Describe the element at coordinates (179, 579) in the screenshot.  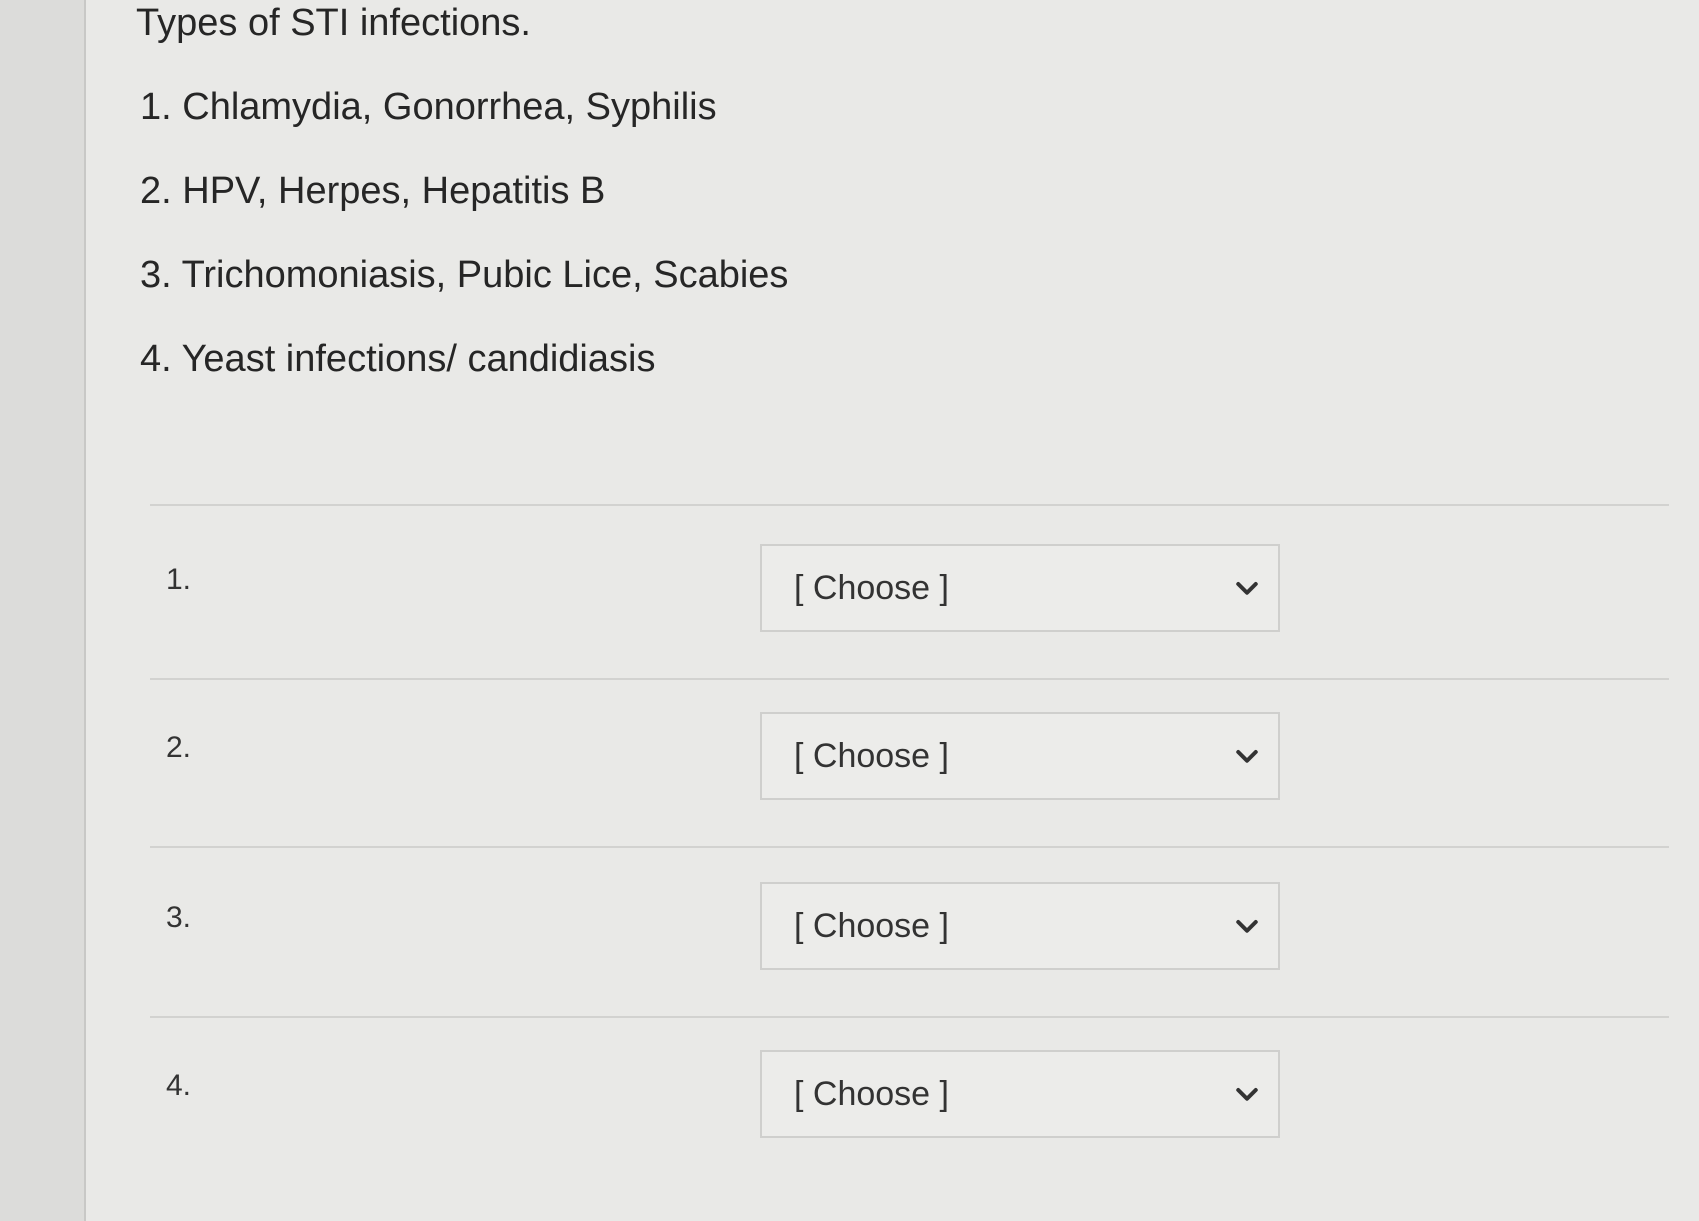
I see `match-row-label-1: 1.` at that location.